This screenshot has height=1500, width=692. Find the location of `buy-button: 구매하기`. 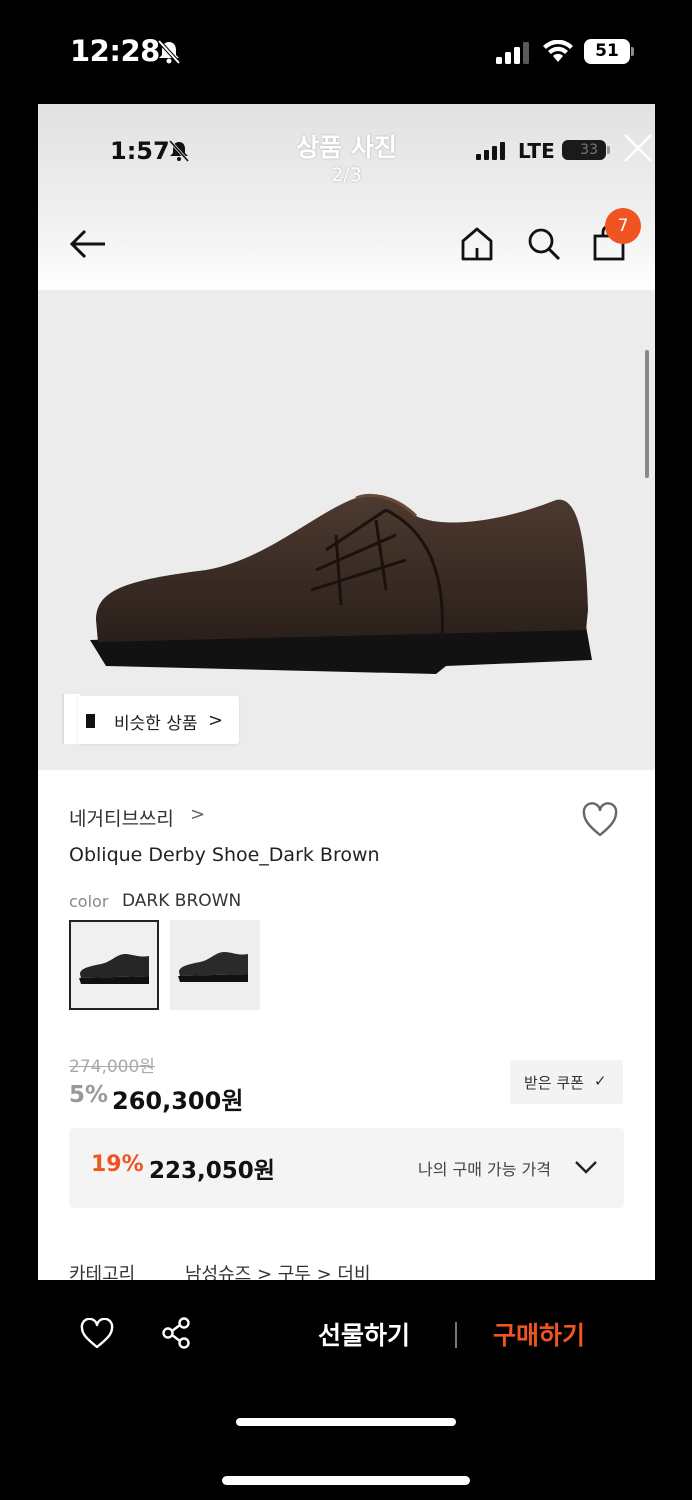

buy-button: 구매하기 is located at coordinates (539, 1334).